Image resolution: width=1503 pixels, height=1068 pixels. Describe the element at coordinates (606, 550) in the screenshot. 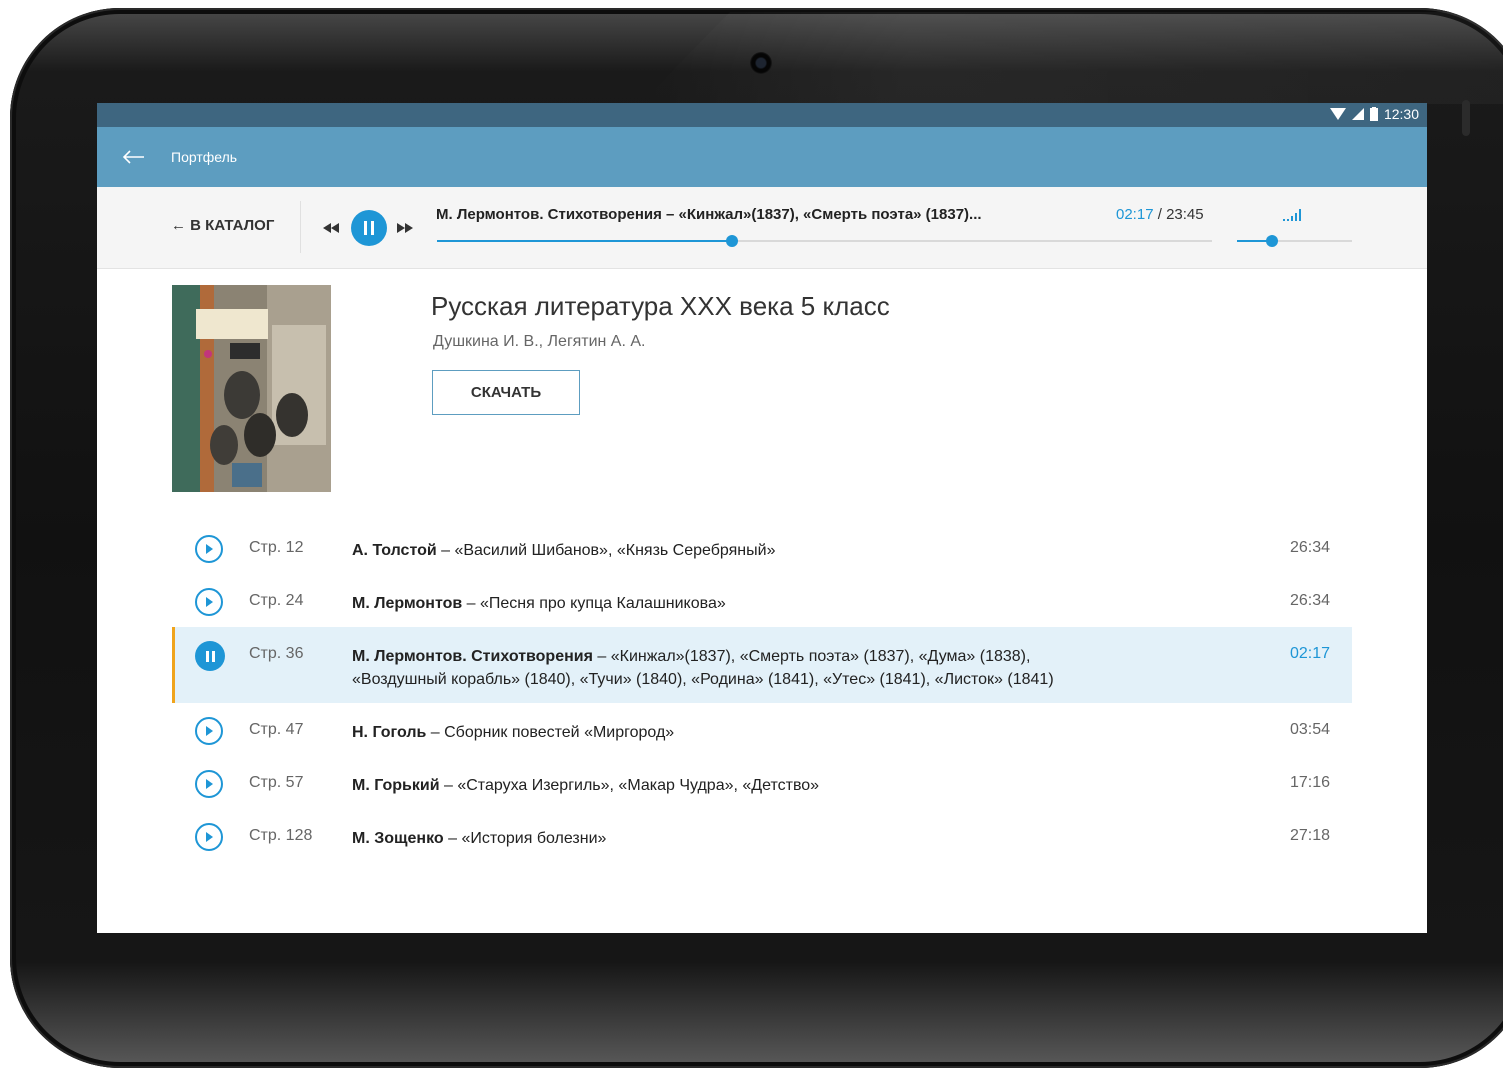

I see `track-works: – «Василий Шибанов», «Князь Серебряный»` at that location.